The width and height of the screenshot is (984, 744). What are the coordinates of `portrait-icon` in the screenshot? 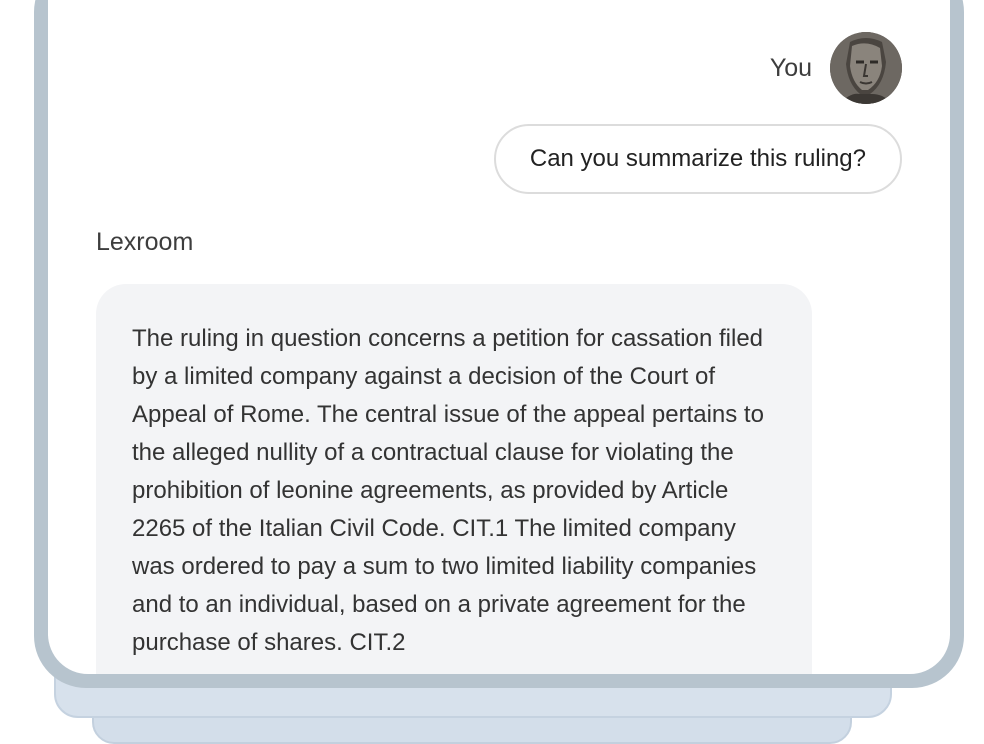 It's located at (866, 68).